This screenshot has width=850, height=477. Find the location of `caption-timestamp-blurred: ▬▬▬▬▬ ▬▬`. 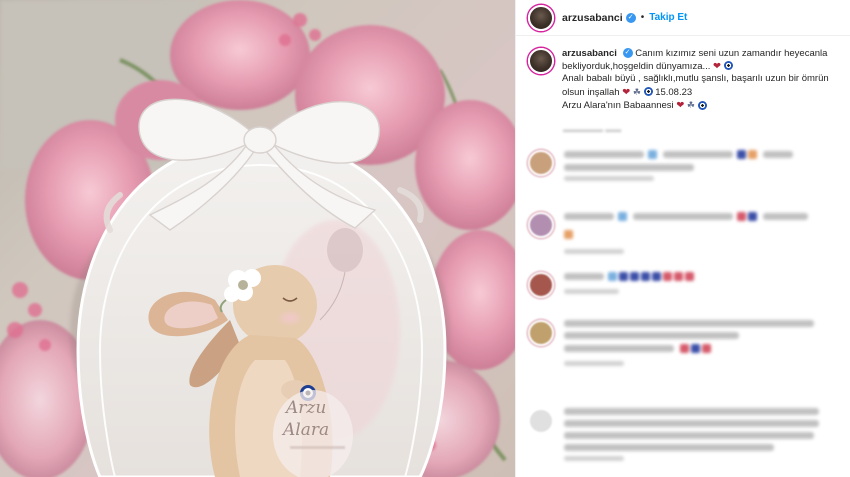

caption-timestamp-blurred: ▬▬▬▬▬ ▬▬ is located at coordinates (592, 129).